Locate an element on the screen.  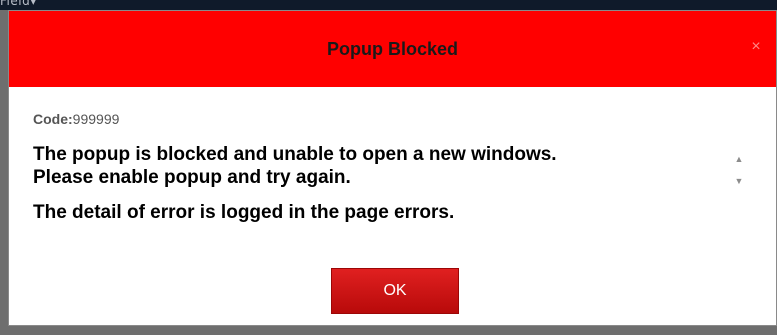
message-scrollbar: ▲ ▼ is located at coordinates (739, 170).